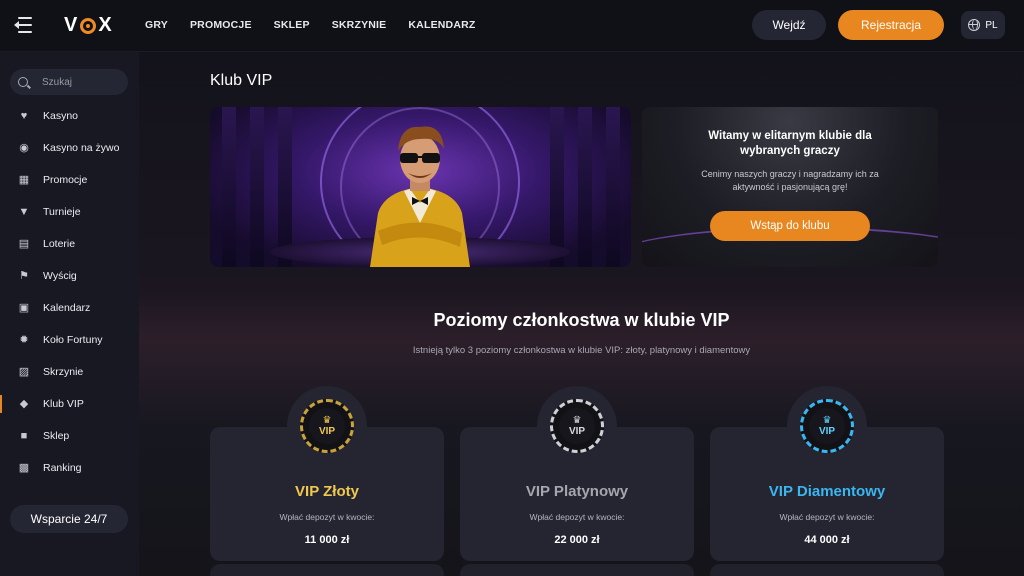 The height and width of the screenshot is (576, 1024). I want to click on levels-title: Poziomy członkostwa w klubie VIP, so click(581, 320).